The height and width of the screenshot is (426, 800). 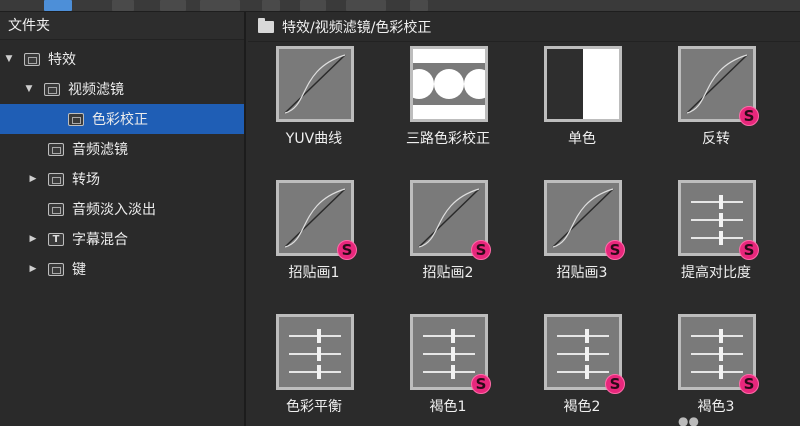 I want to click on effect-label: 褐色2, so click(x=582, y=407).